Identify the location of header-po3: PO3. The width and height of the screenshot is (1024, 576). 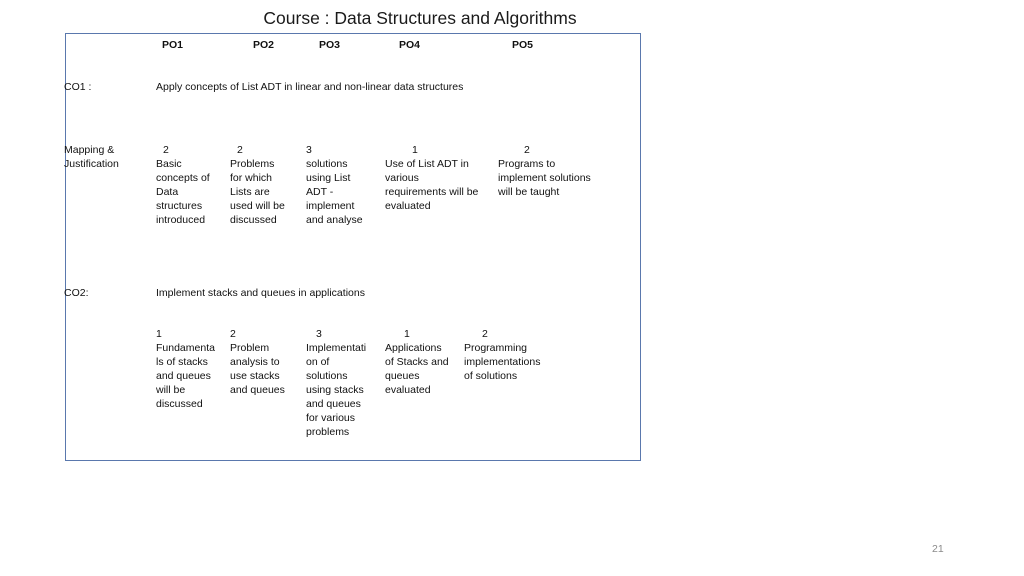
(330, 45).